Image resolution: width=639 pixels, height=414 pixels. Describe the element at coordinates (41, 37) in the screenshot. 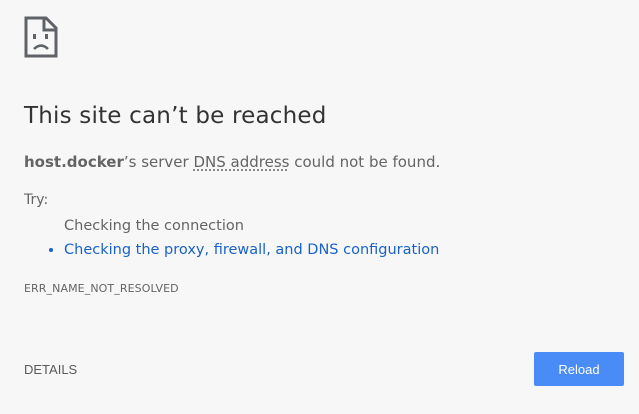

I see `sad-document-icon` at that location.